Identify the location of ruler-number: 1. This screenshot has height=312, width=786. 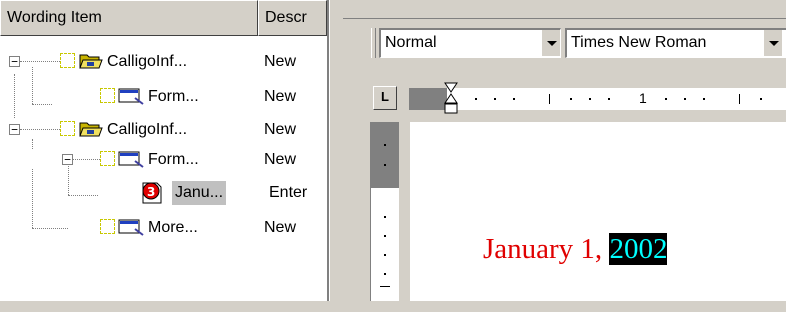
(643, 98).